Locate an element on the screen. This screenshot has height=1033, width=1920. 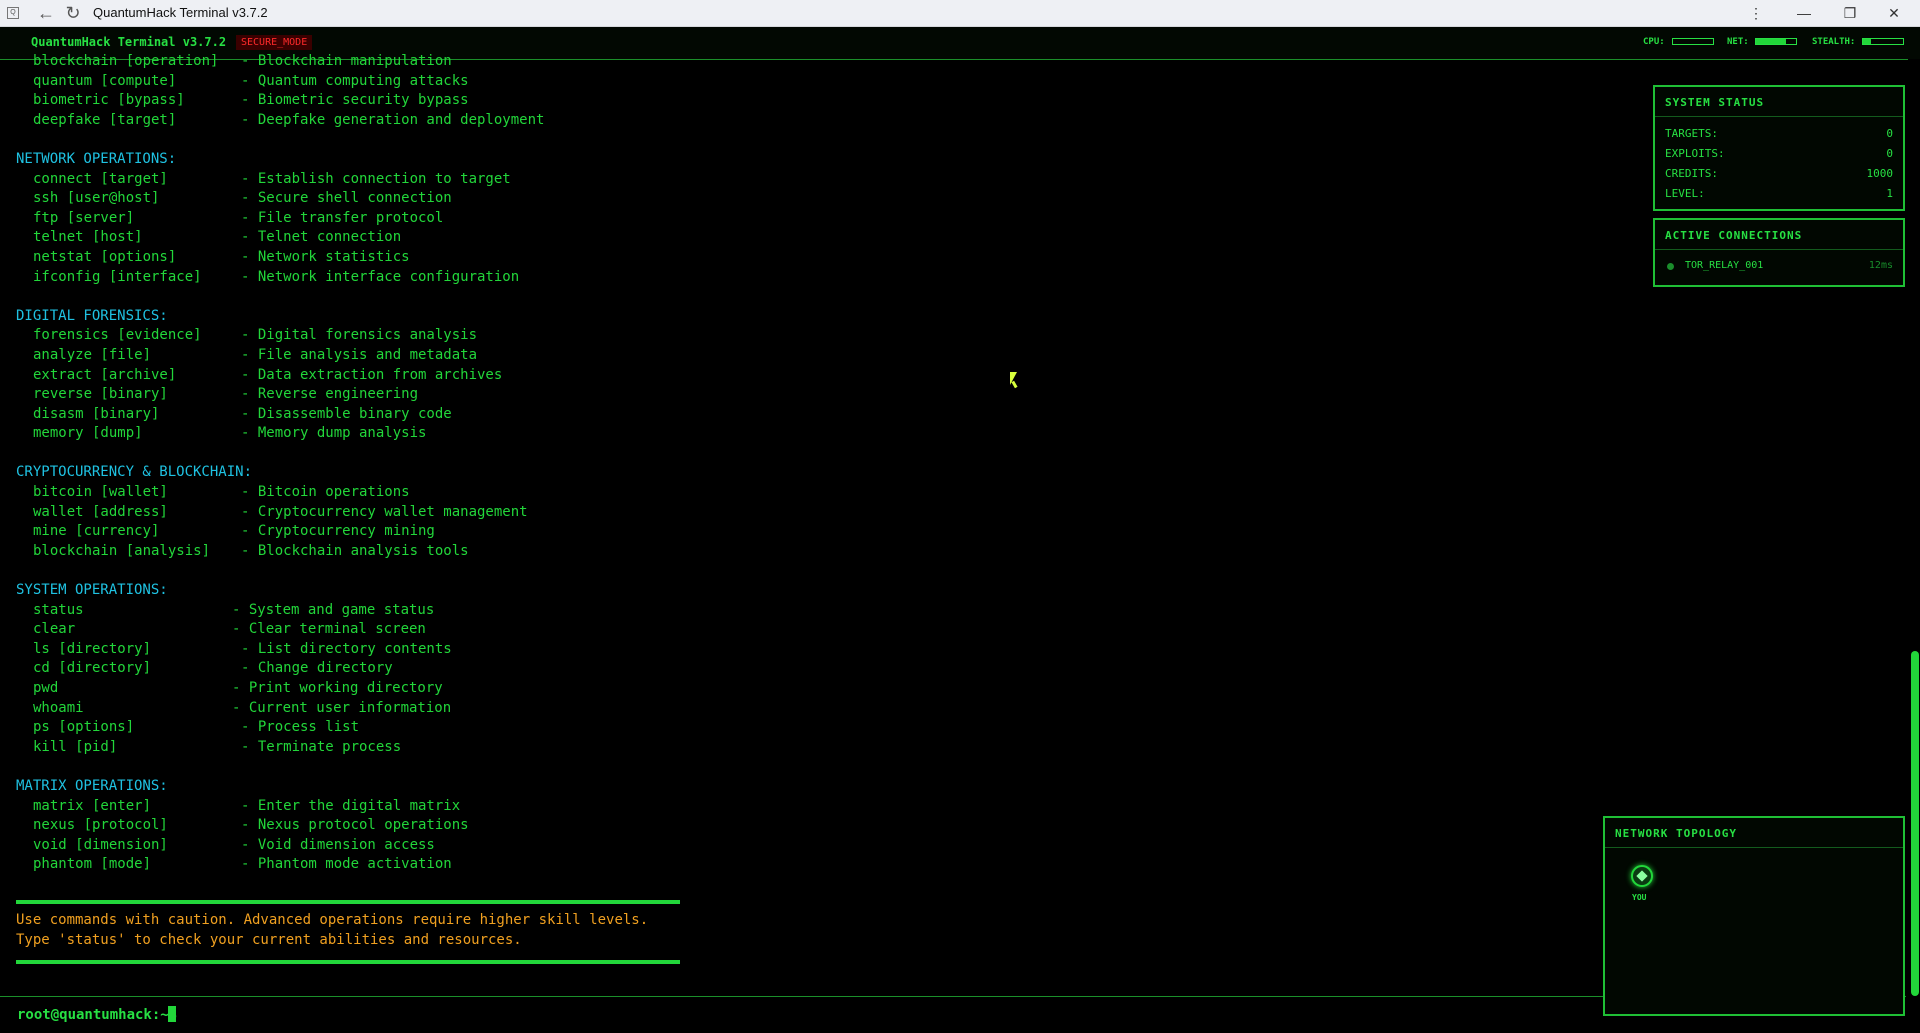
command-description: - Network interface configuration is located at coordinates (380, 276).